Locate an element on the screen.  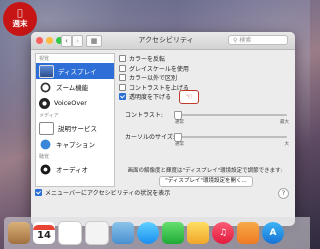
contrast-label: コントラスト: is located at coordinates (144, 115).